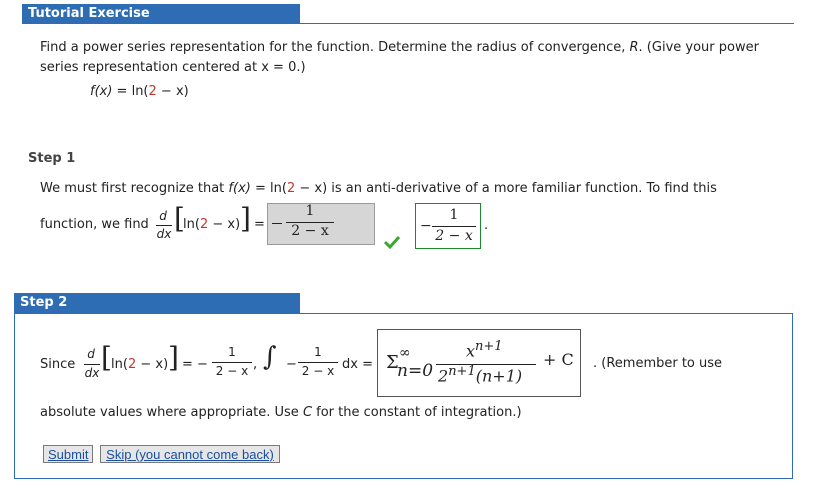  I want to click on plus-c: + C, so click(558, 359).